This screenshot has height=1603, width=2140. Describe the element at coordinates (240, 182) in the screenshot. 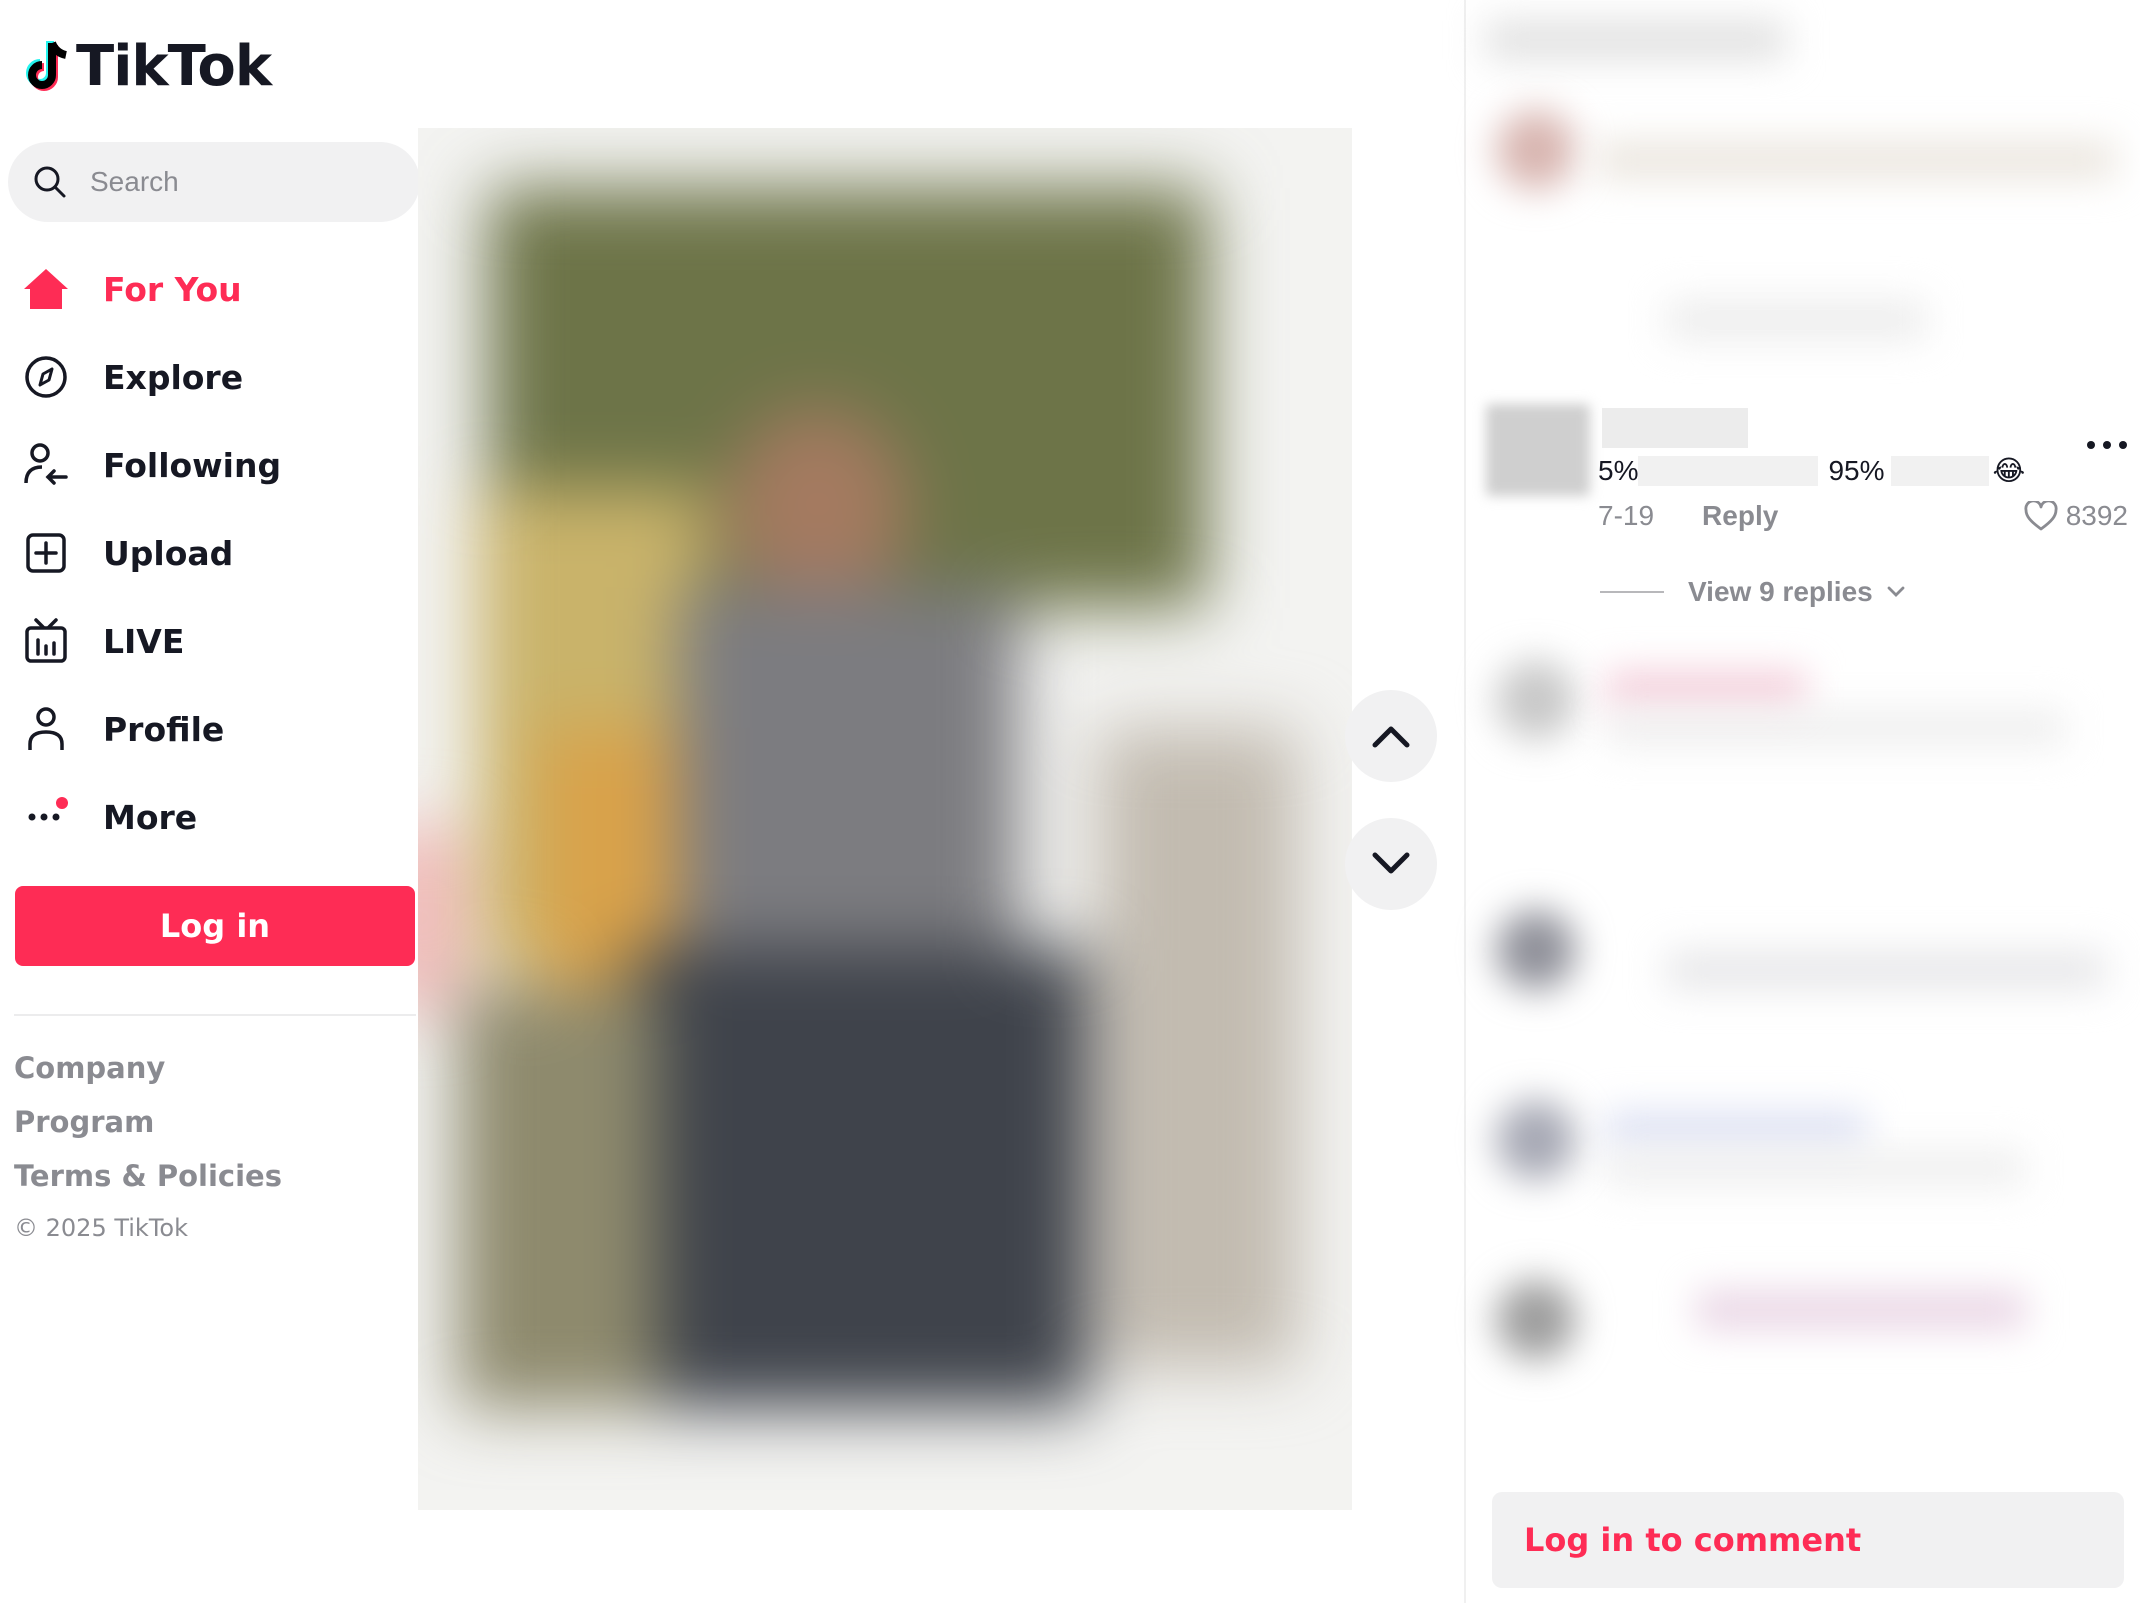

I see `search-input` at that location.